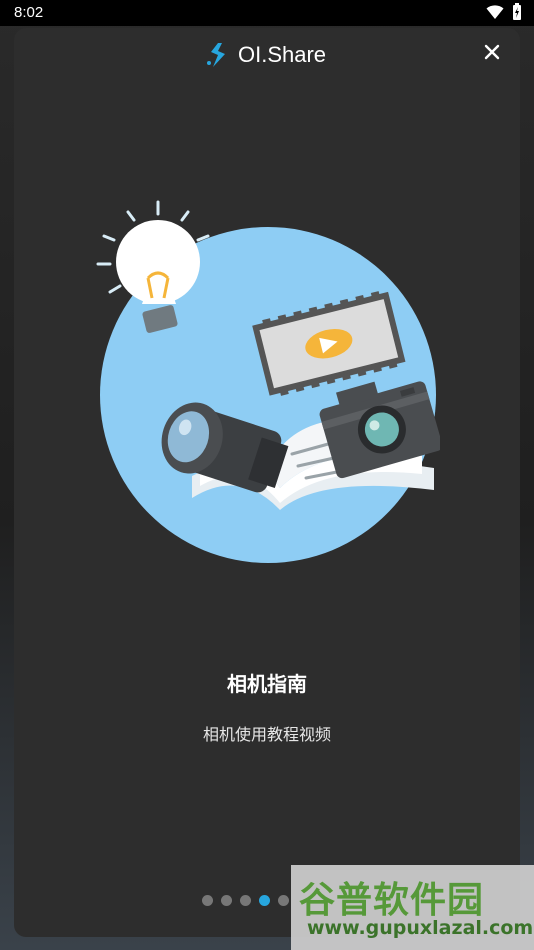  I want to click on brand: OI.Share, so click(266, 55).